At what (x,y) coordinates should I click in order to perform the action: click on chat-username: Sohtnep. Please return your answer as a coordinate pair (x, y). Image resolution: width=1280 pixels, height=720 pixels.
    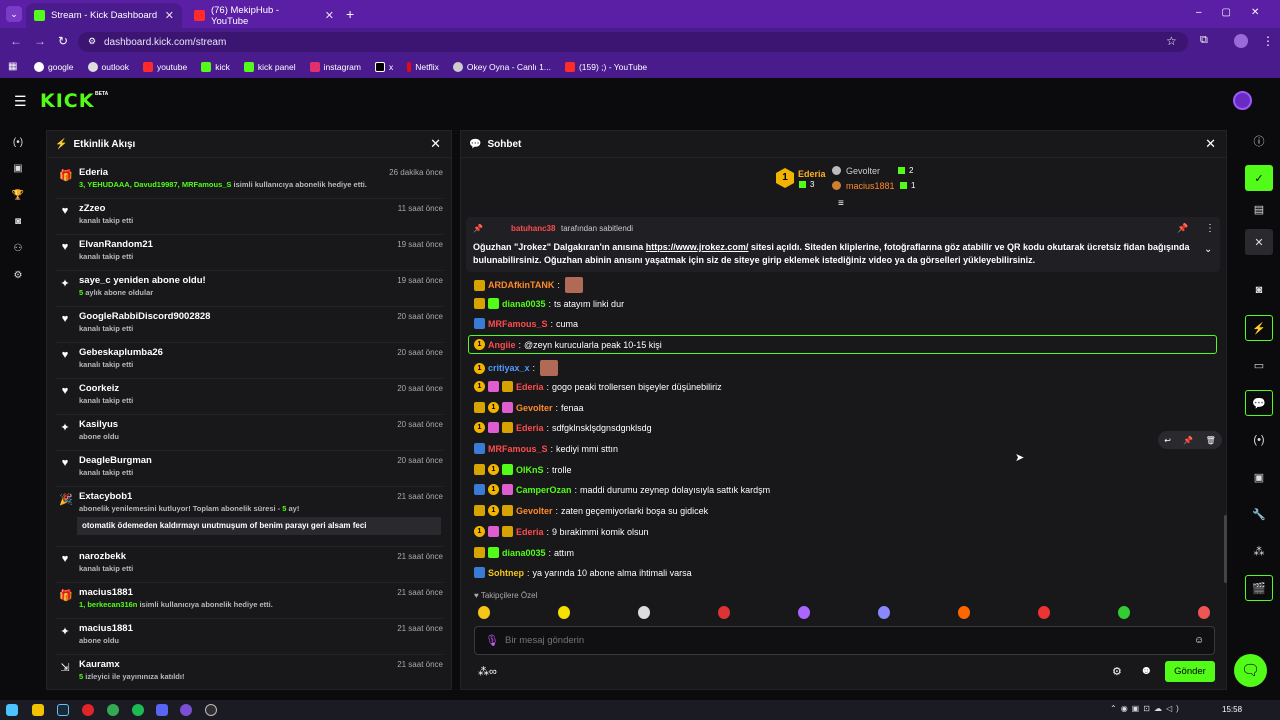
    Looking at the image, I should click on (506, 573).